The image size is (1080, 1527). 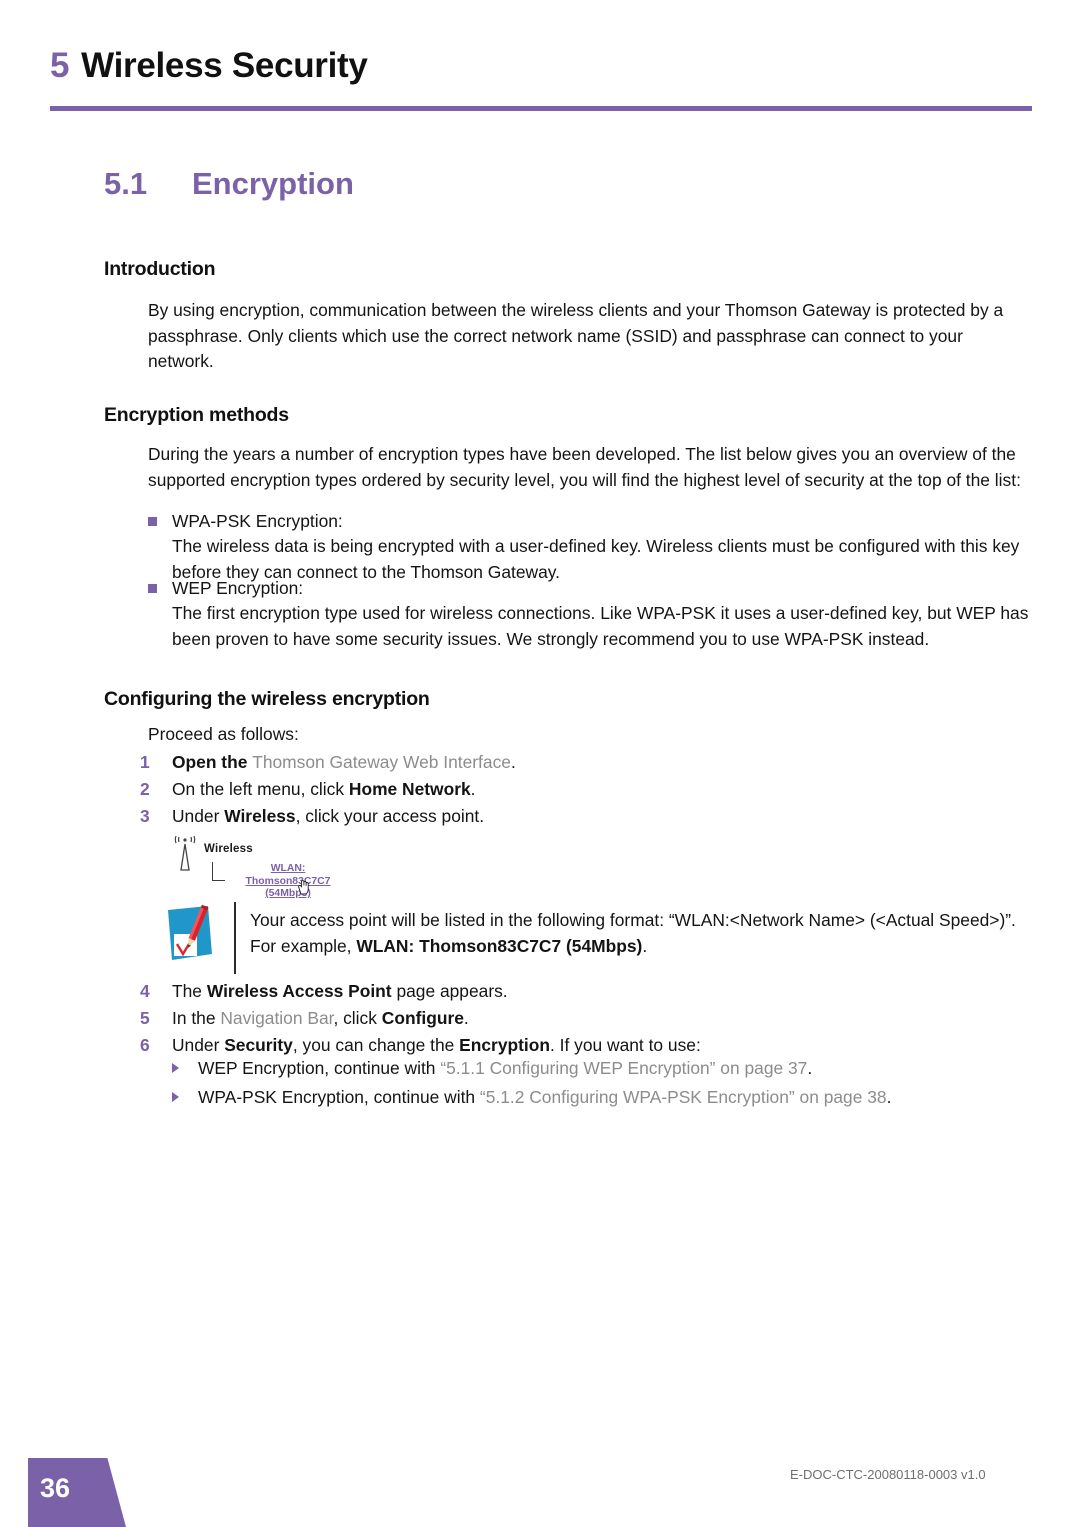 I want to click on step-number: 5, so click(x=145, y=1018).